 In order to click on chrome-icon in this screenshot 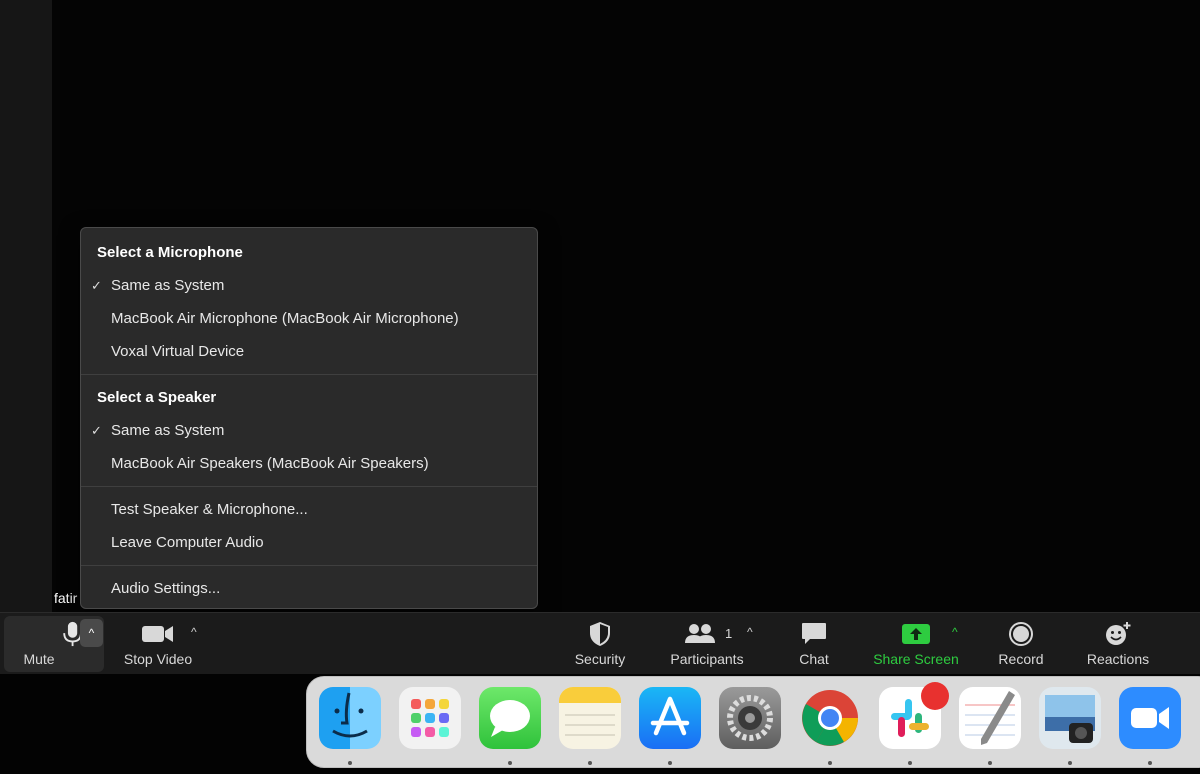, I will do `click(830, 718)`.